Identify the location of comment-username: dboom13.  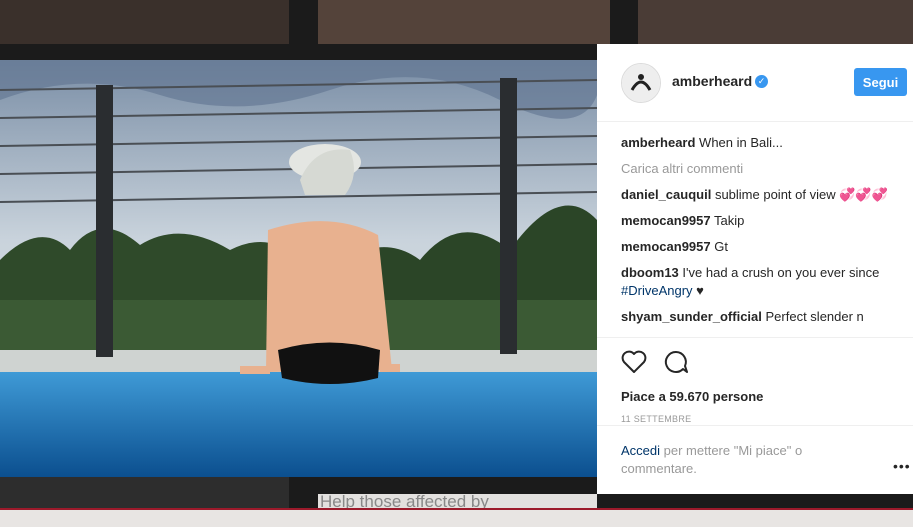
(650, 272).